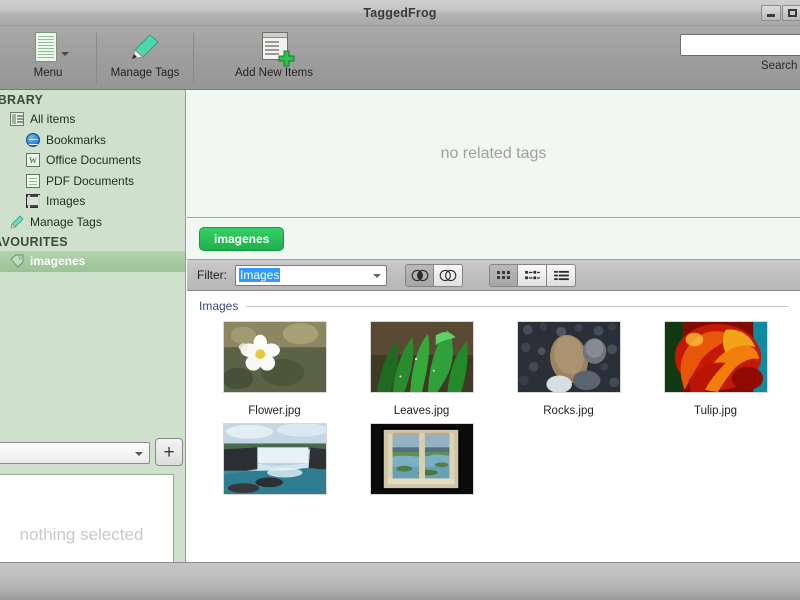 The width and height of the screenshot is (800, 600). What do you see at coordinates (33, 202) in the screenshot?
I see `film-strip-icon` at bounding box center [33, 202].